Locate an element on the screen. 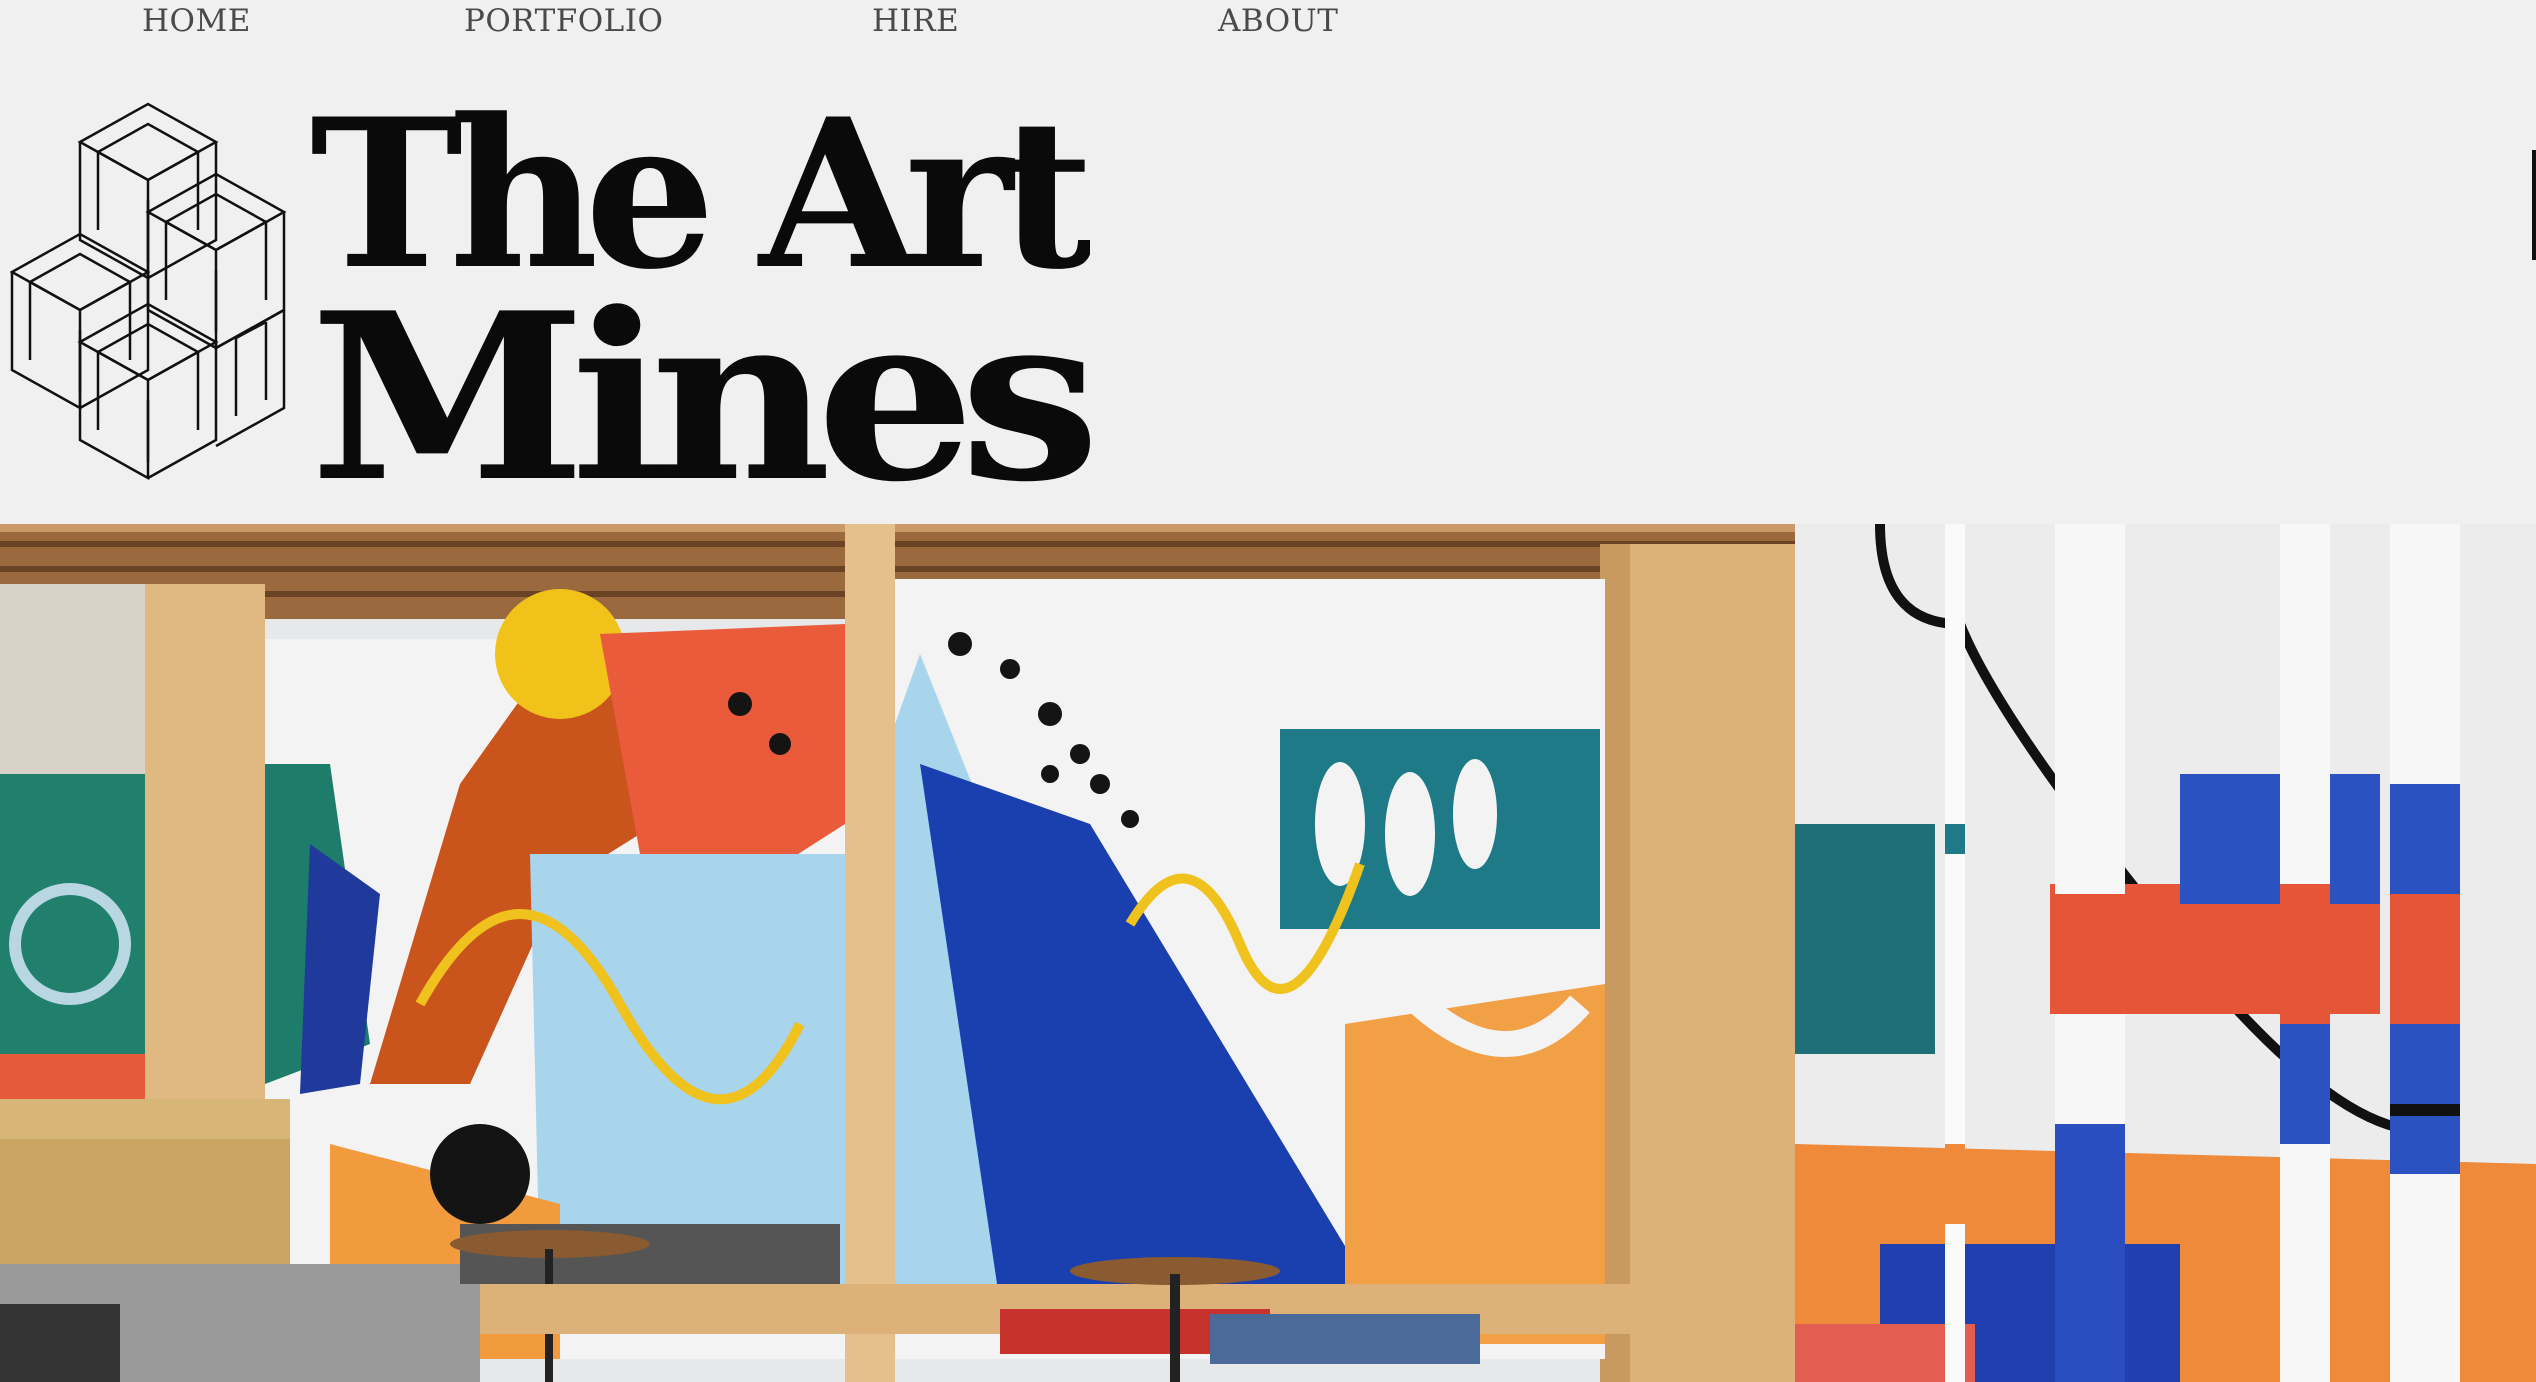 The image size is (2536, 1382). edge-divider is located at coordinates (2534, 205).